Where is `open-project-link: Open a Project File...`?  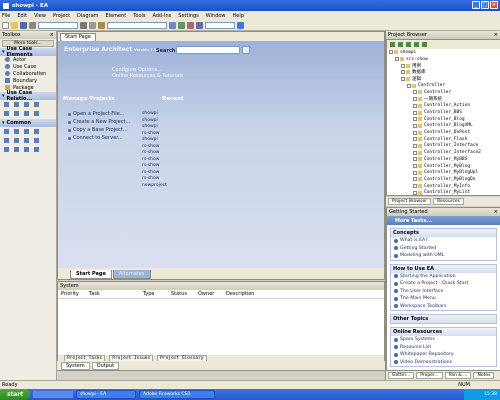 open-project-link: Open a Project File... is located at coordinates (99, 114).